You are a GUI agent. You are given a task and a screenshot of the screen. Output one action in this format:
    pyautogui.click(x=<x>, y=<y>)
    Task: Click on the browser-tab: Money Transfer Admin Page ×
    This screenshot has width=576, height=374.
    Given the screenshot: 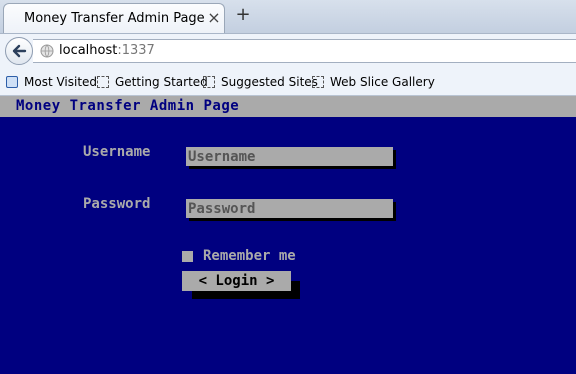 What is the action you would take?
    pyautogui.click(x=114, y=18)
    